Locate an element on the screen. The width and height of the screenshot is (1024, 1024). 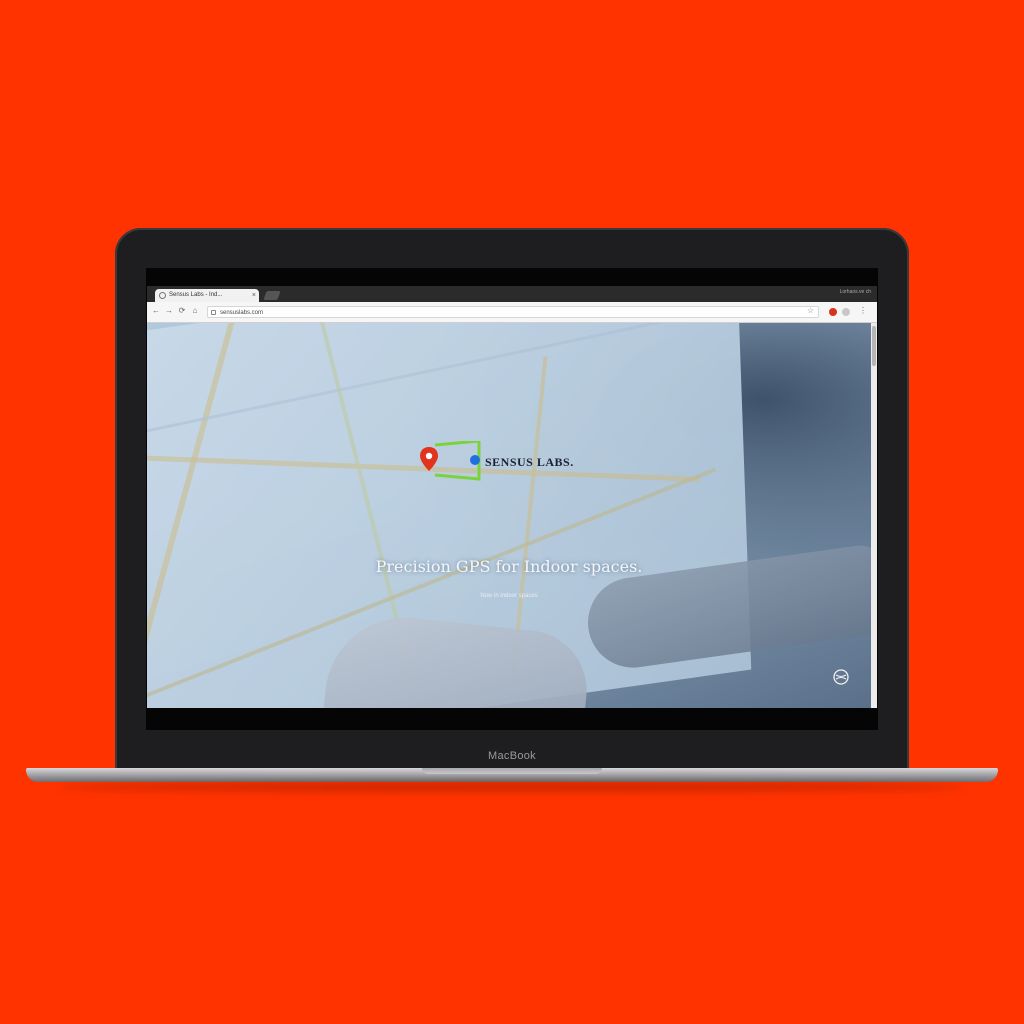
address-text: sensuslabs.com is located at coordinates (242, 313).